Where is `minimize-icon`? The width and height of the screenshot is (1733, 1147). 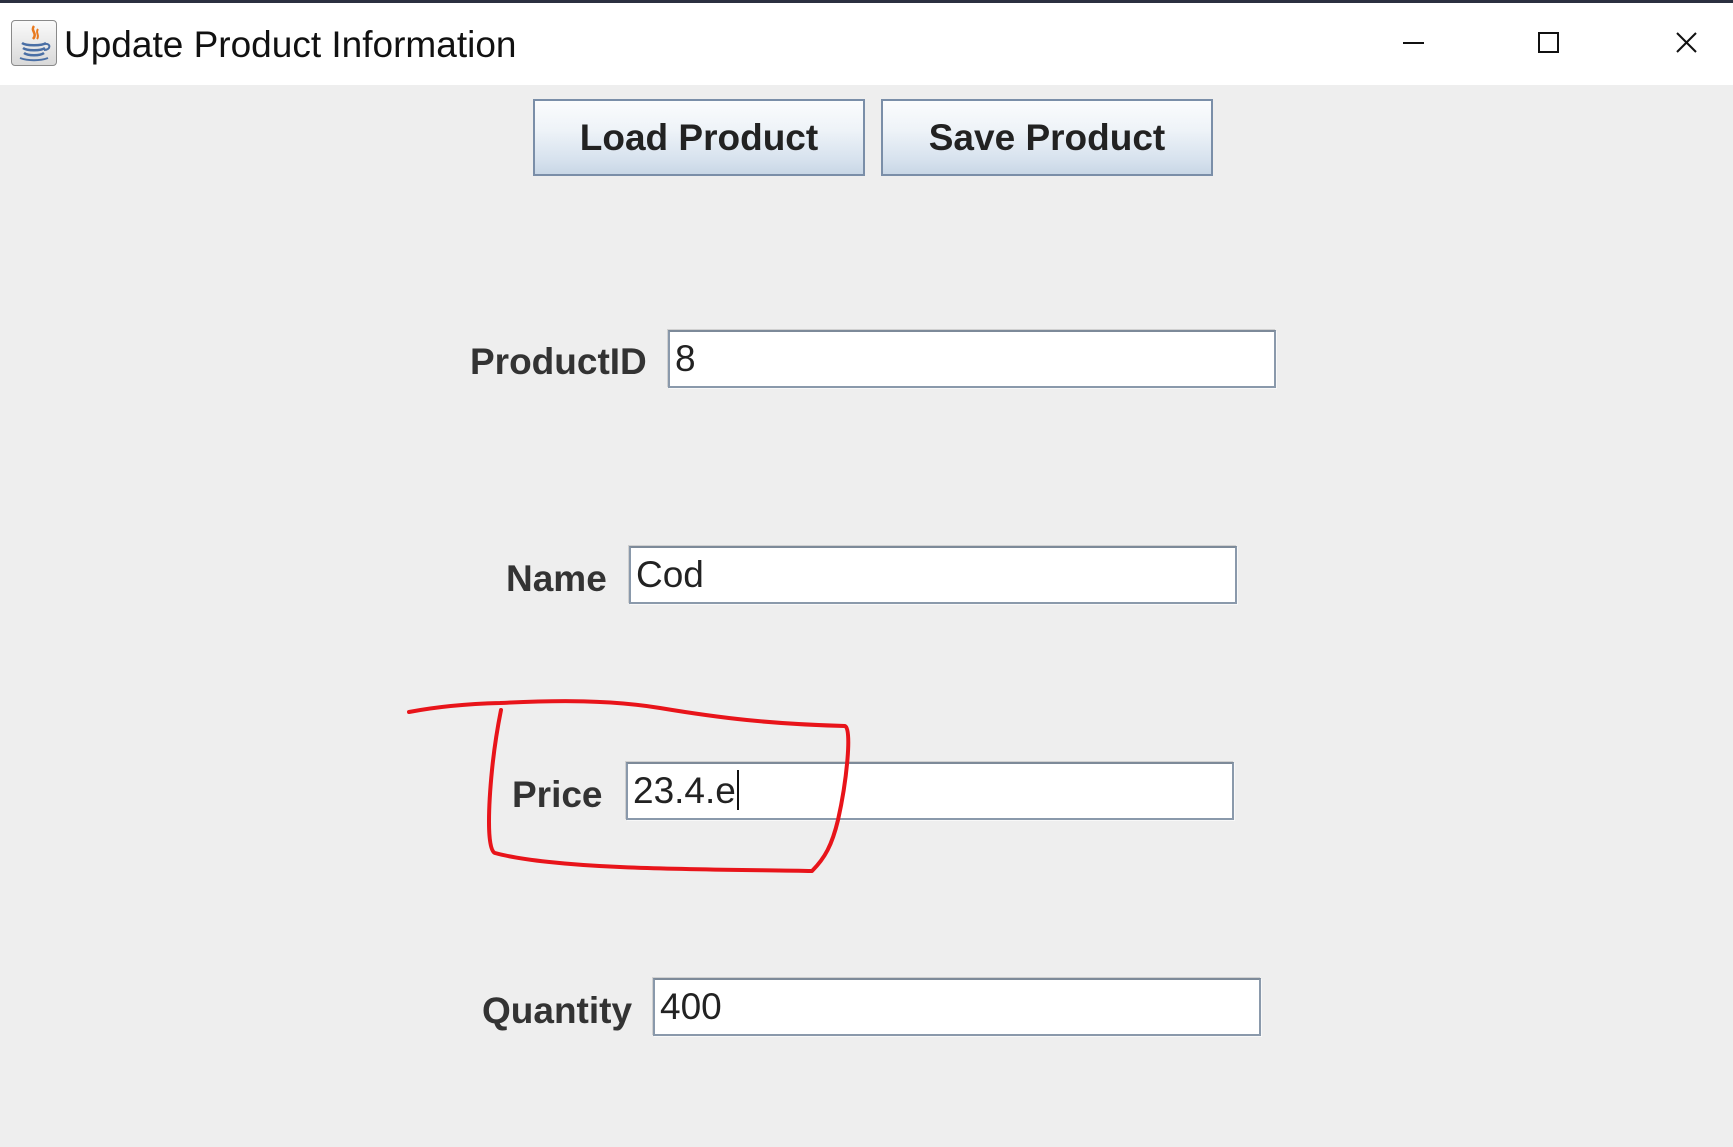 minimize-icon is located at coordinates (1413, 43).